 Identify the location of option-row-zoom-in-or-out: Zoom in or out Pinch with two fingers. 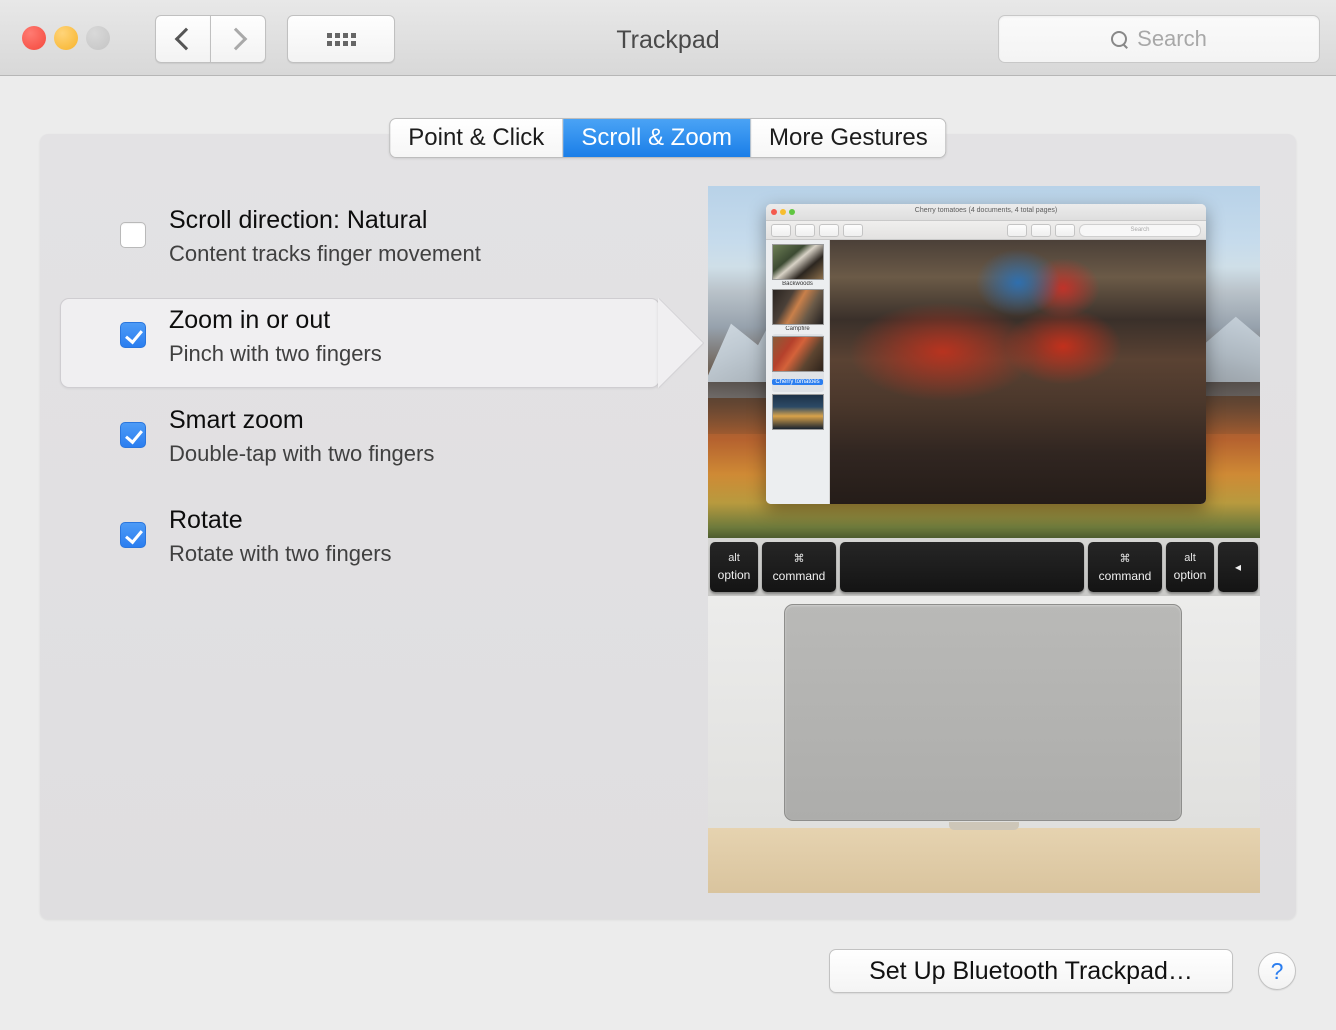
(371, 342).